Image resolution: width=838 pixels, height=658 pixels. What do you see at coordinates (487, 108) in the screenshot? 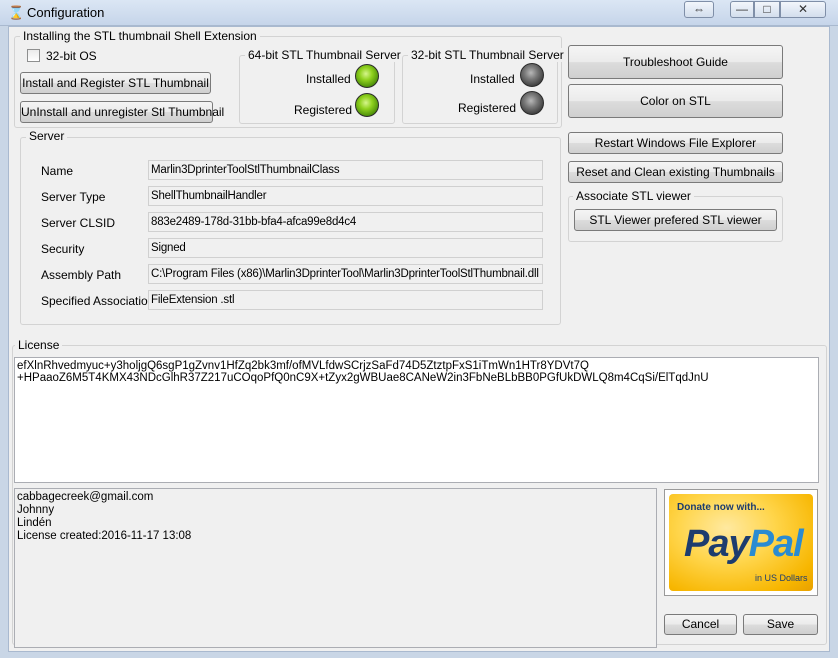
I see `server32-registered-label: Registered` at bounding box center [487, 108].